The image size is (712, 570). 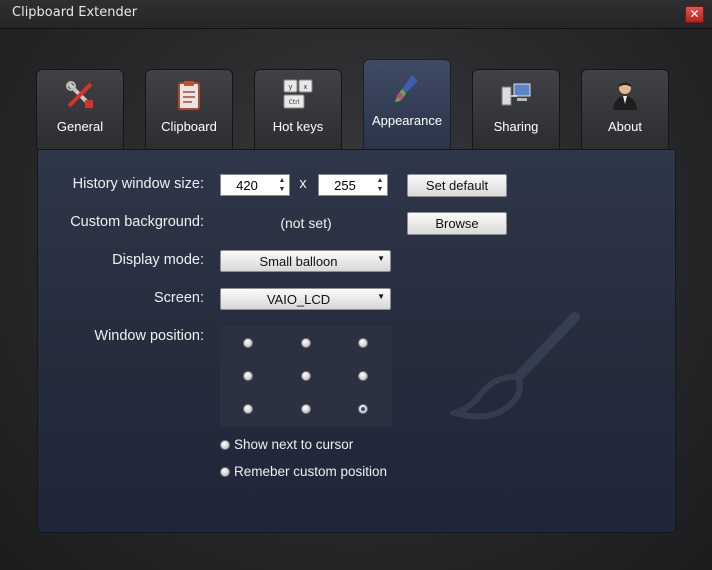 I want to click on custom-background-label: Custom background:, so click(x=137, y=222).